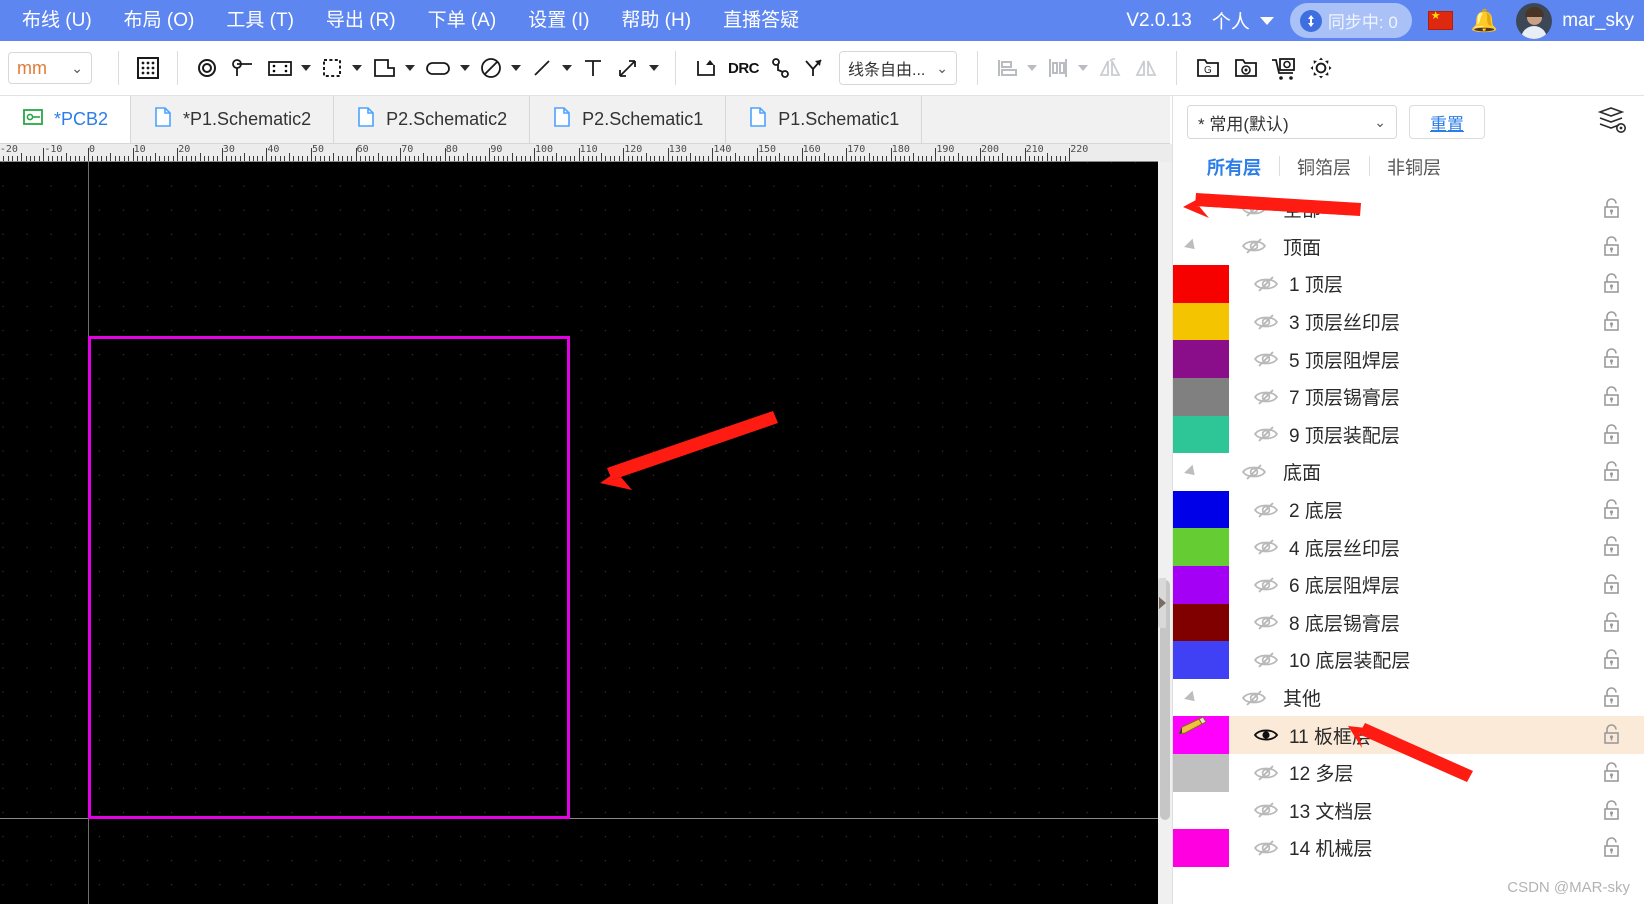  I want to click on distribute-icon, so click(1058, 68).